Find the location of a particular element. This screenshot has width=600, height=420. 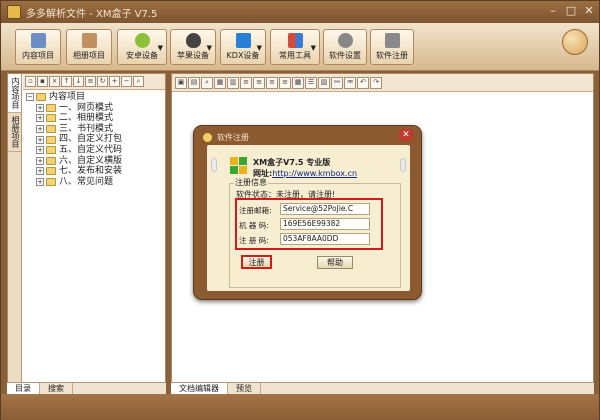

minimize-icon: – is located at coordinates (553, 11).